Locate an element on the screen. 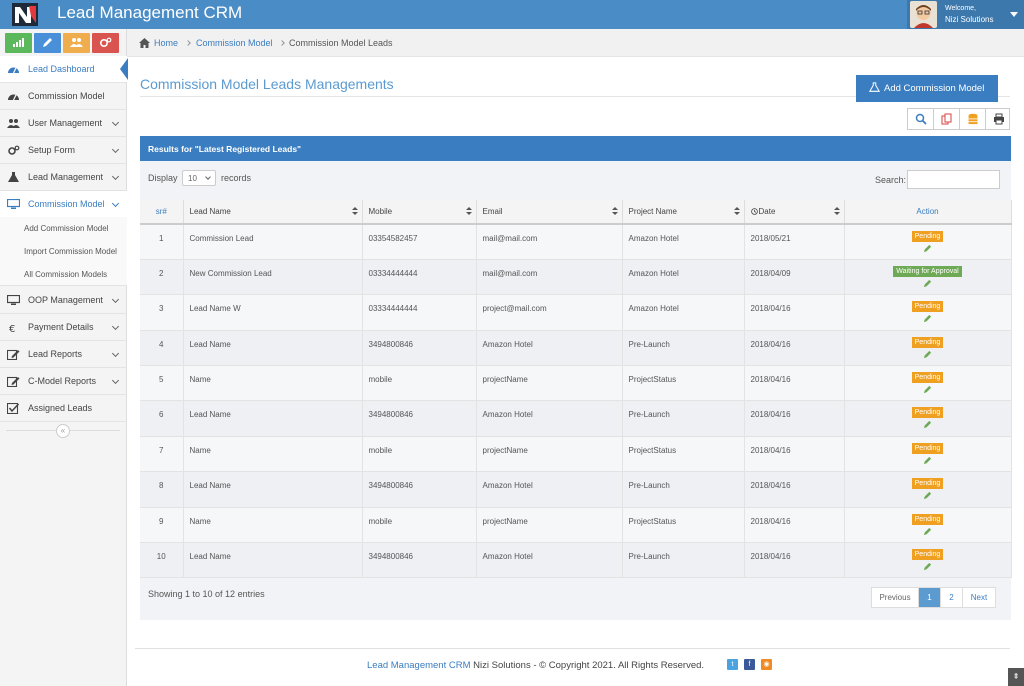  database-tool-button is located at coordinates (973, 119).